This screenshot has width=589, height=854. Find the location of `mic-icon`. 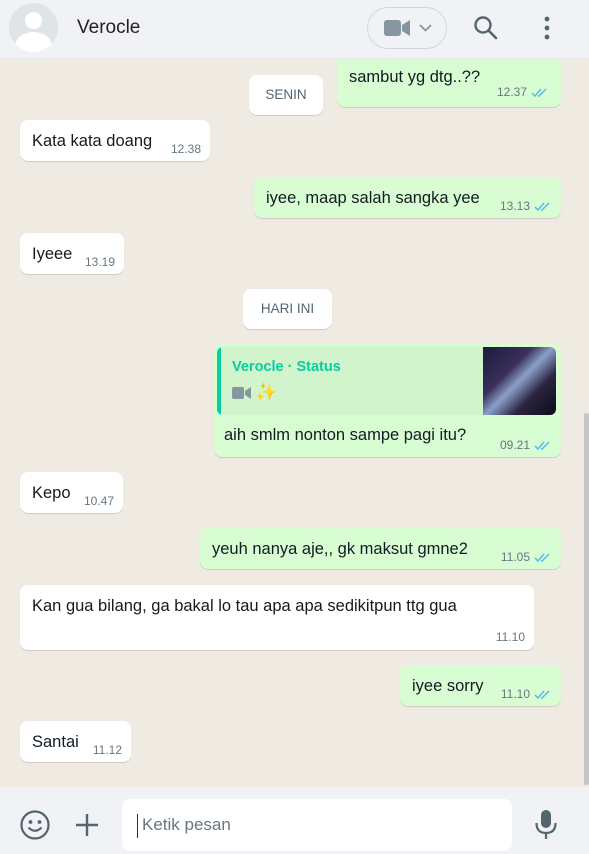

mic-icon is located at coordinates (546, 824).